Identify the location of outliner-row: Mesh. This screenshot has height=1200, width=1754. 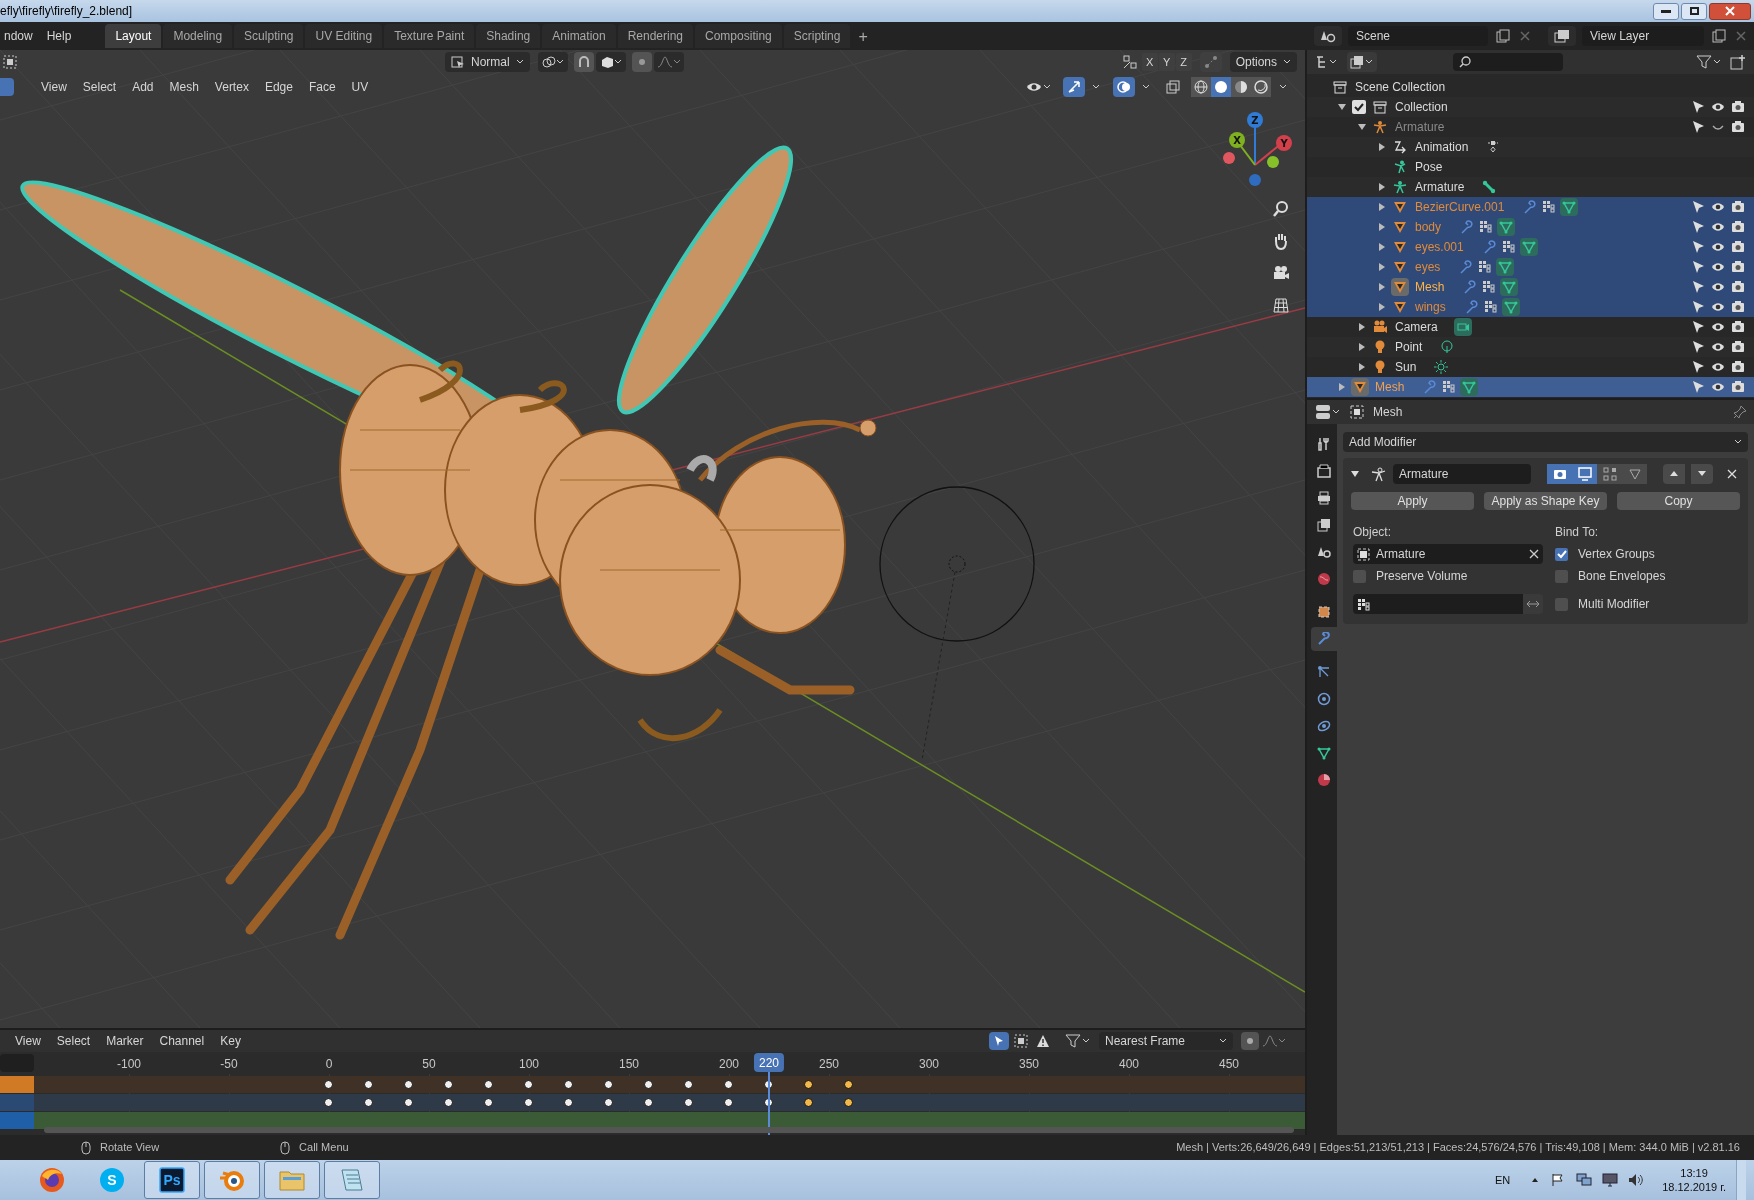
(1530, 287).